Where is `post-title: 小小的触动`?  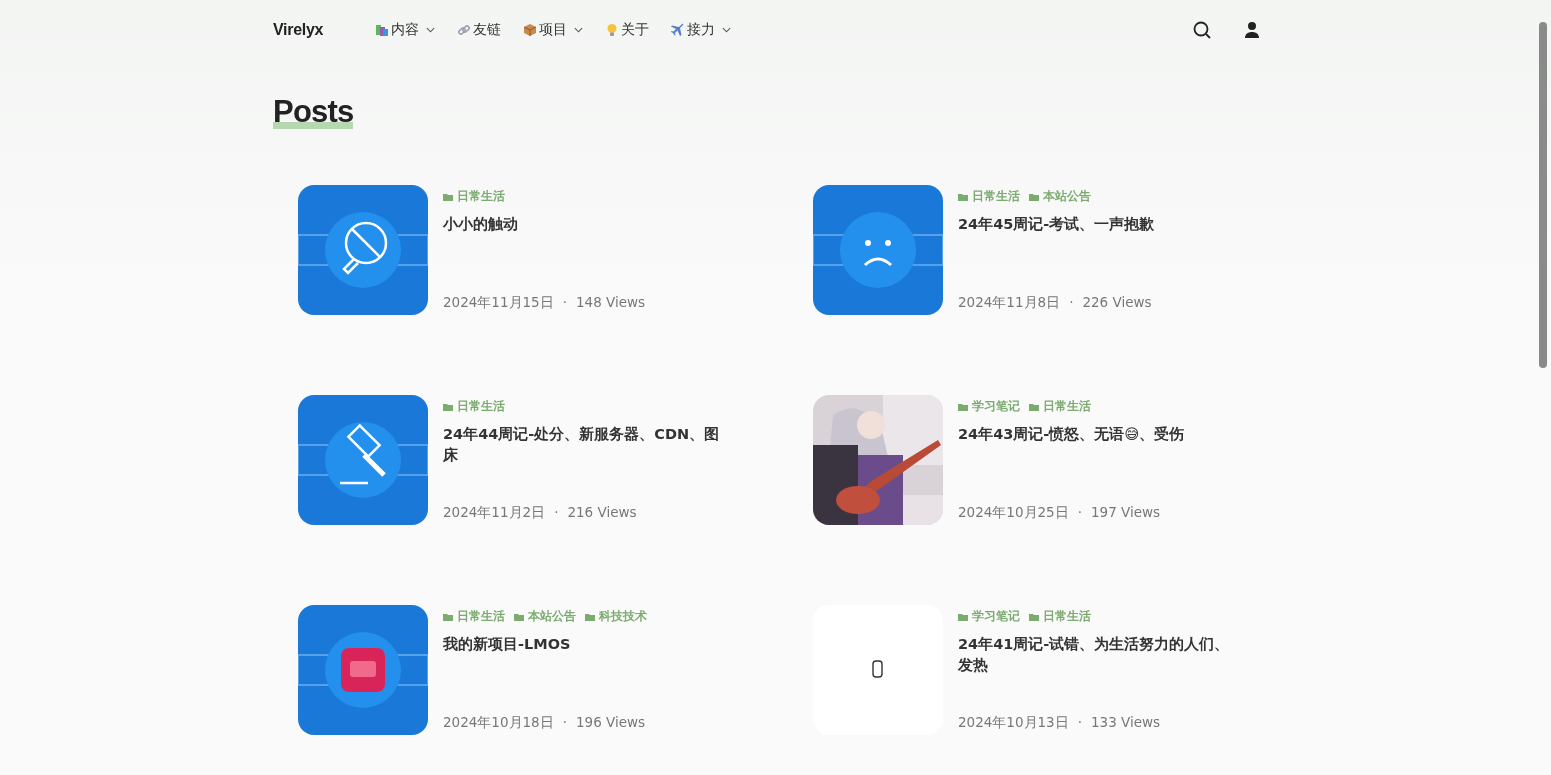
post-title: 小小的触动 is located at coordinates (585, 225).